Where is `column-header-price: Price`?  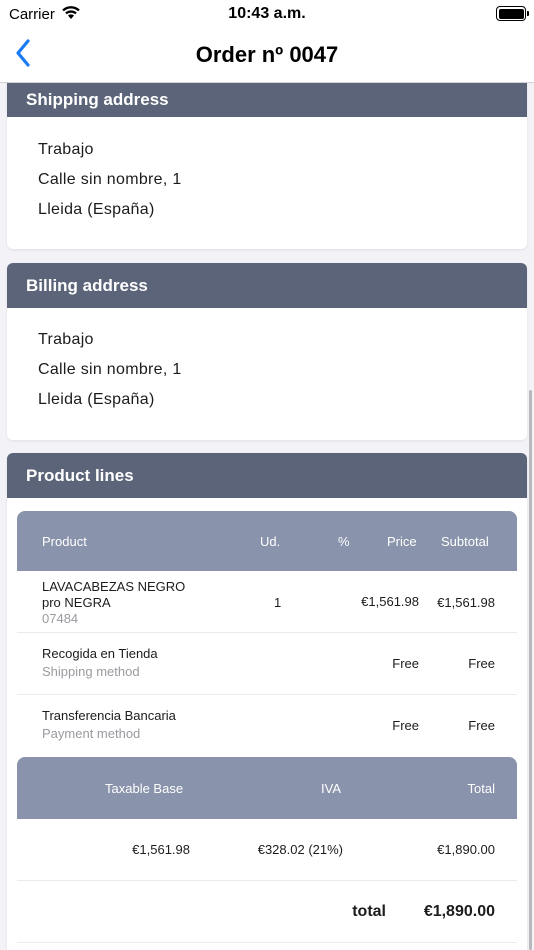
column-header-price: Price is located at coordinates (402, 541).